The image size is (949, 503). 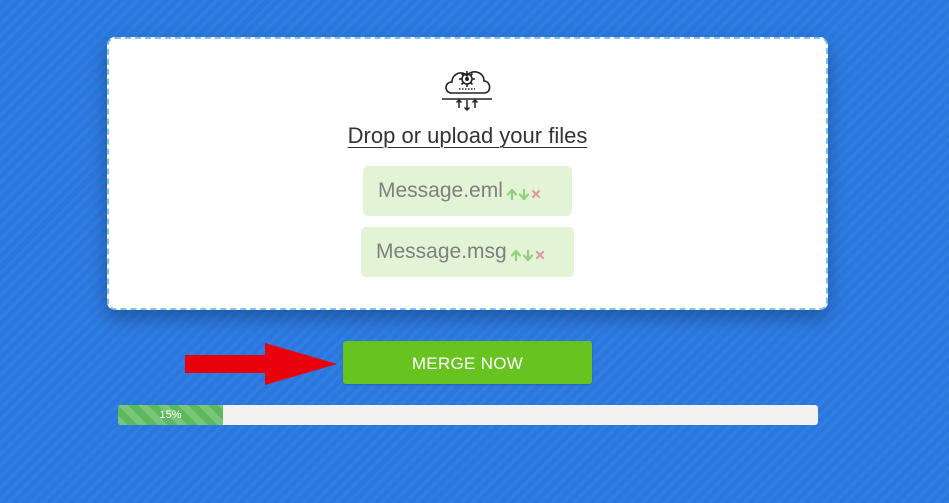 I want to click on progress-bar: 15%, so click(x=468, y=415).